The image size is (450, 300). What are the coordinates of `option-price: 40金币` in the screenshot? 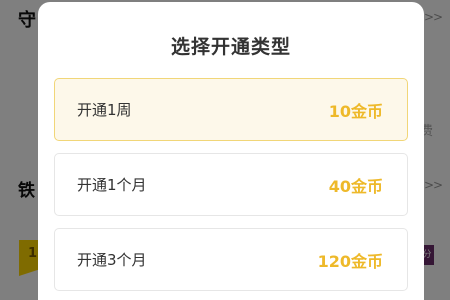 It's located at (355, 186).